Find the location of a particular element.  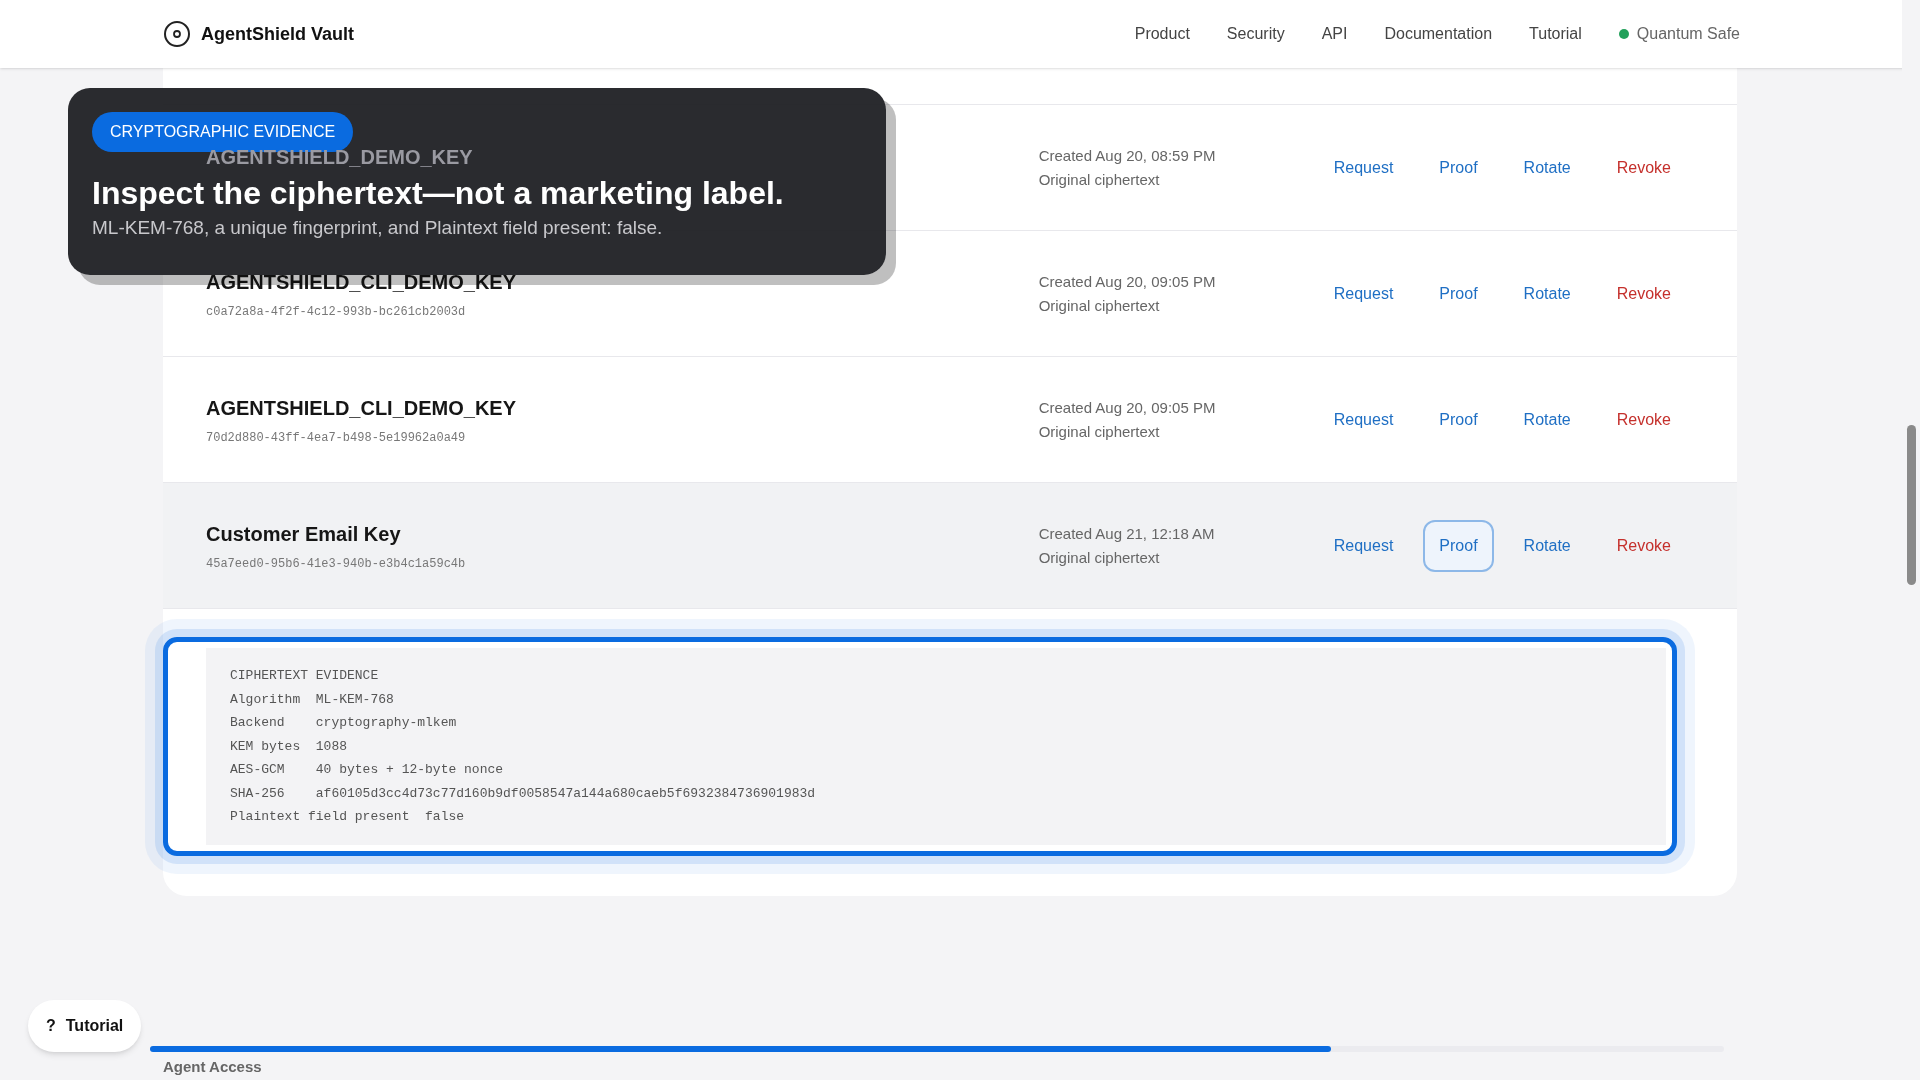

evidence-title: CIPHERTEXT EVIDENCE is located at coordinates (305, 676).